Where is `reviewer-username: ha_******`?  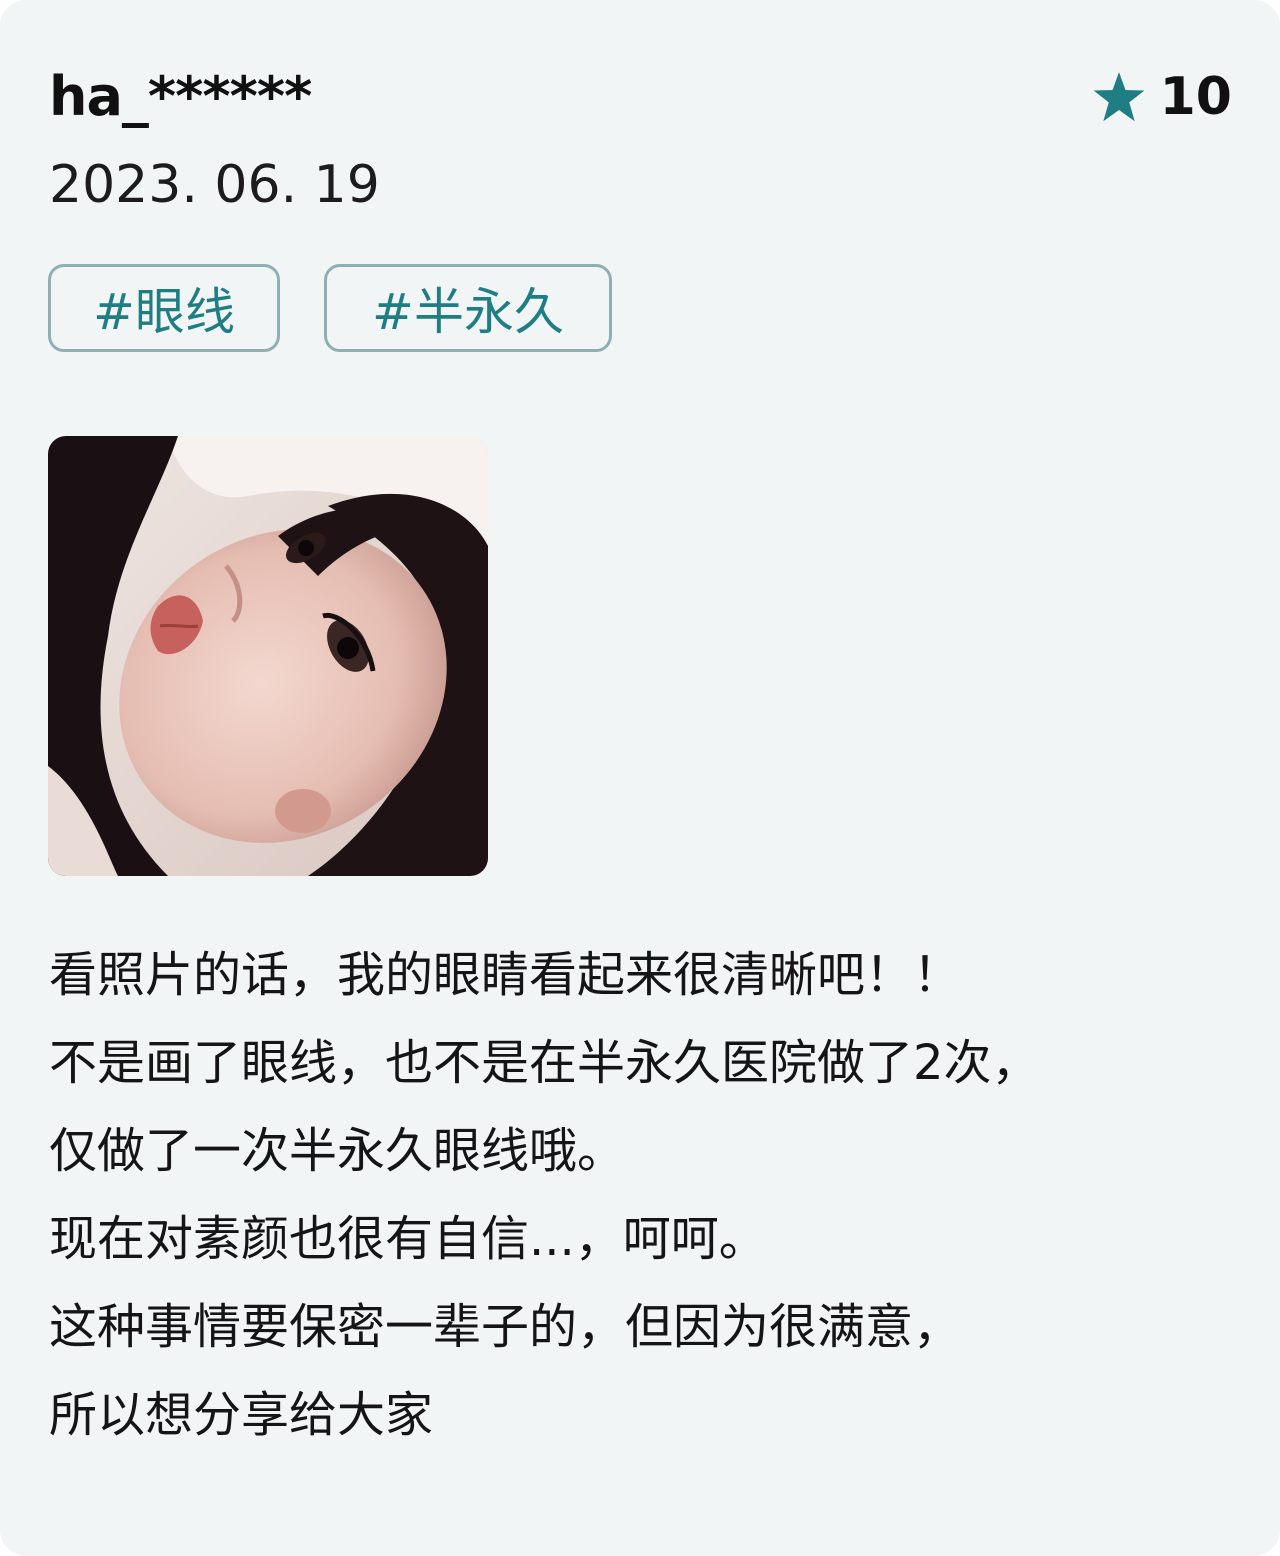
reviewer-username: ha_****** is located at coordinates (180, 96).